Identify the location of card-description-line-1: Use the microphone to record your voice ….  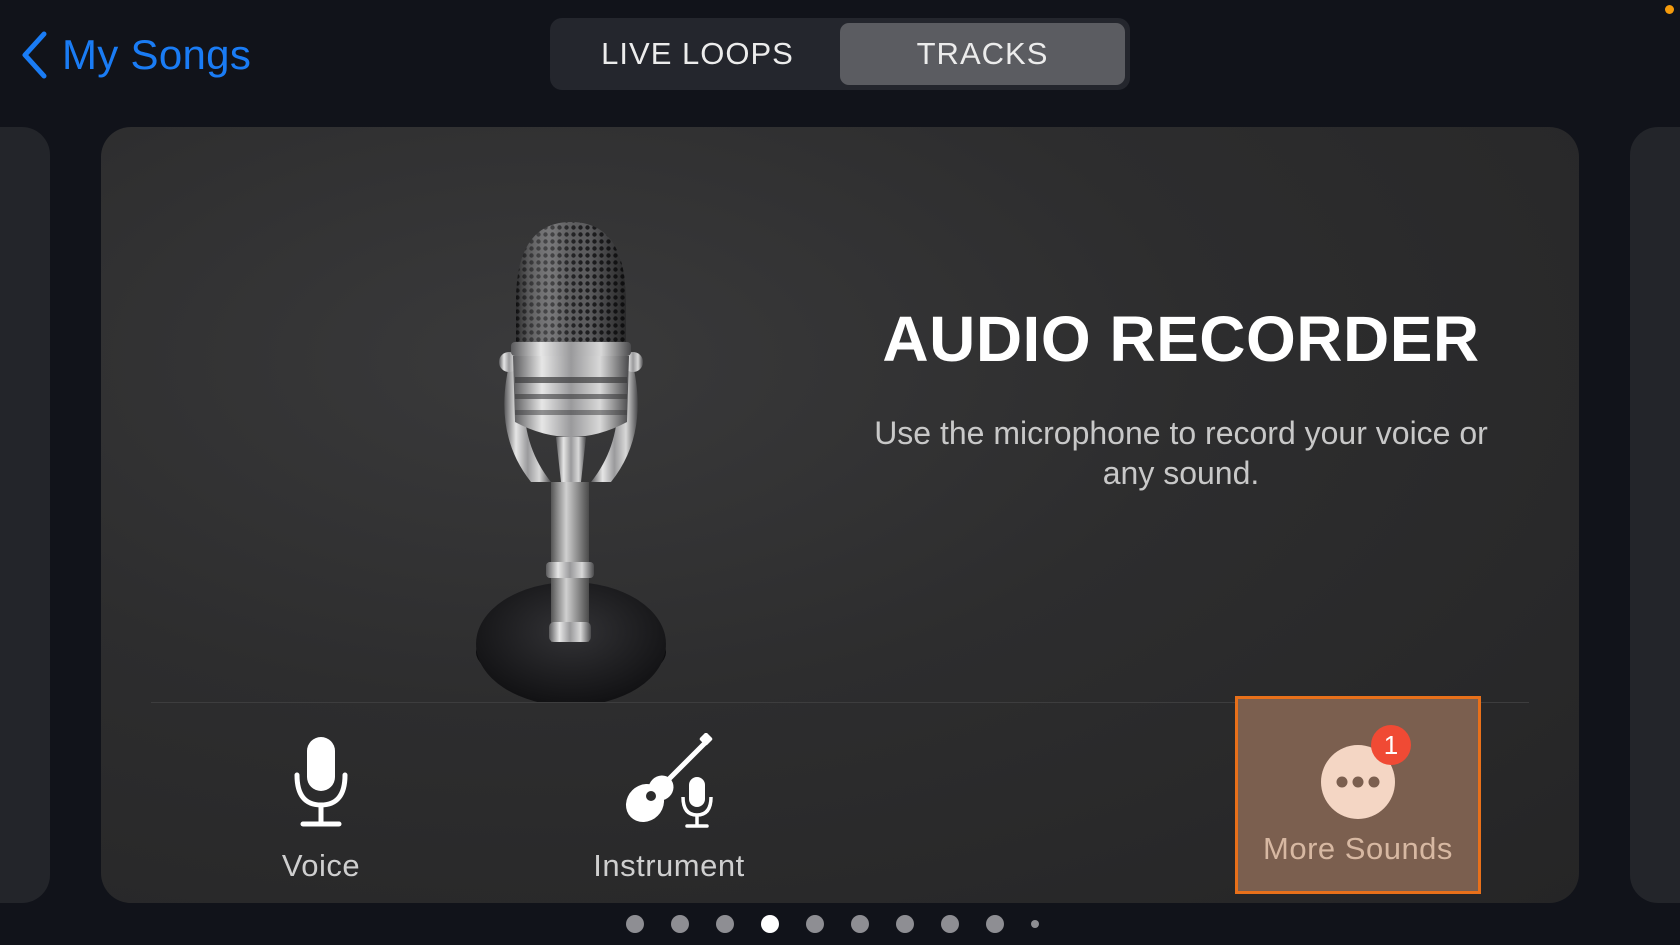
(1181, 433).